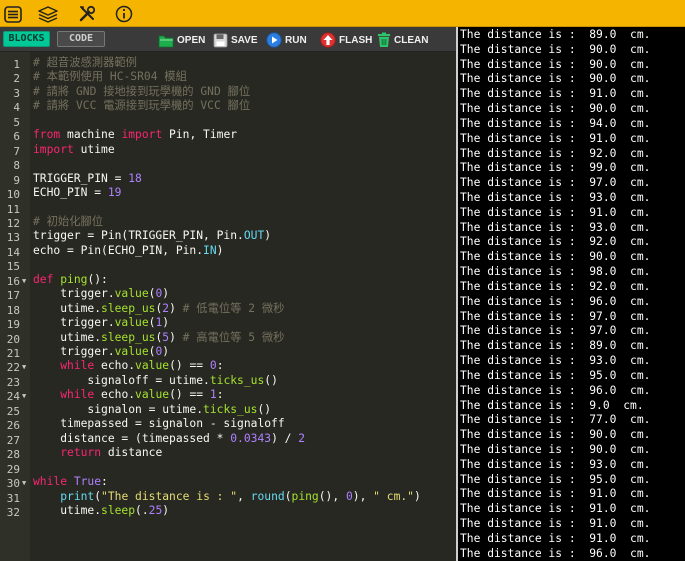 The image size is (685, 561). Describe the element at coordinates (169, 496) in the screenshot. I see `code-token: "The distance is : "` at that location.